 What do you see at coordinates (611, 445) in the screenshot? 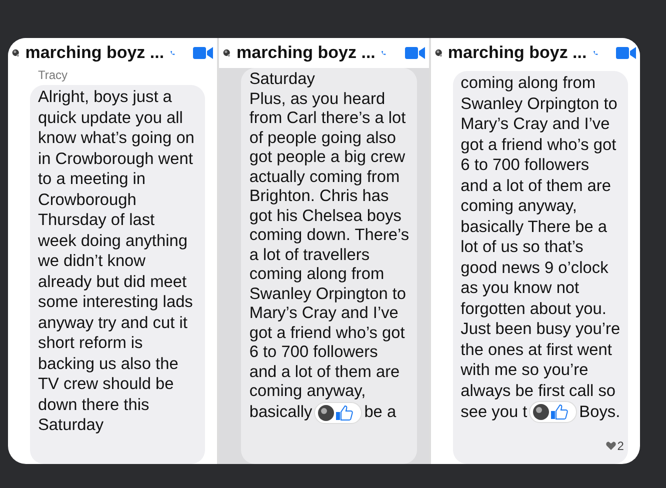
I see `heart-icon` at bounding box center [611, 445].